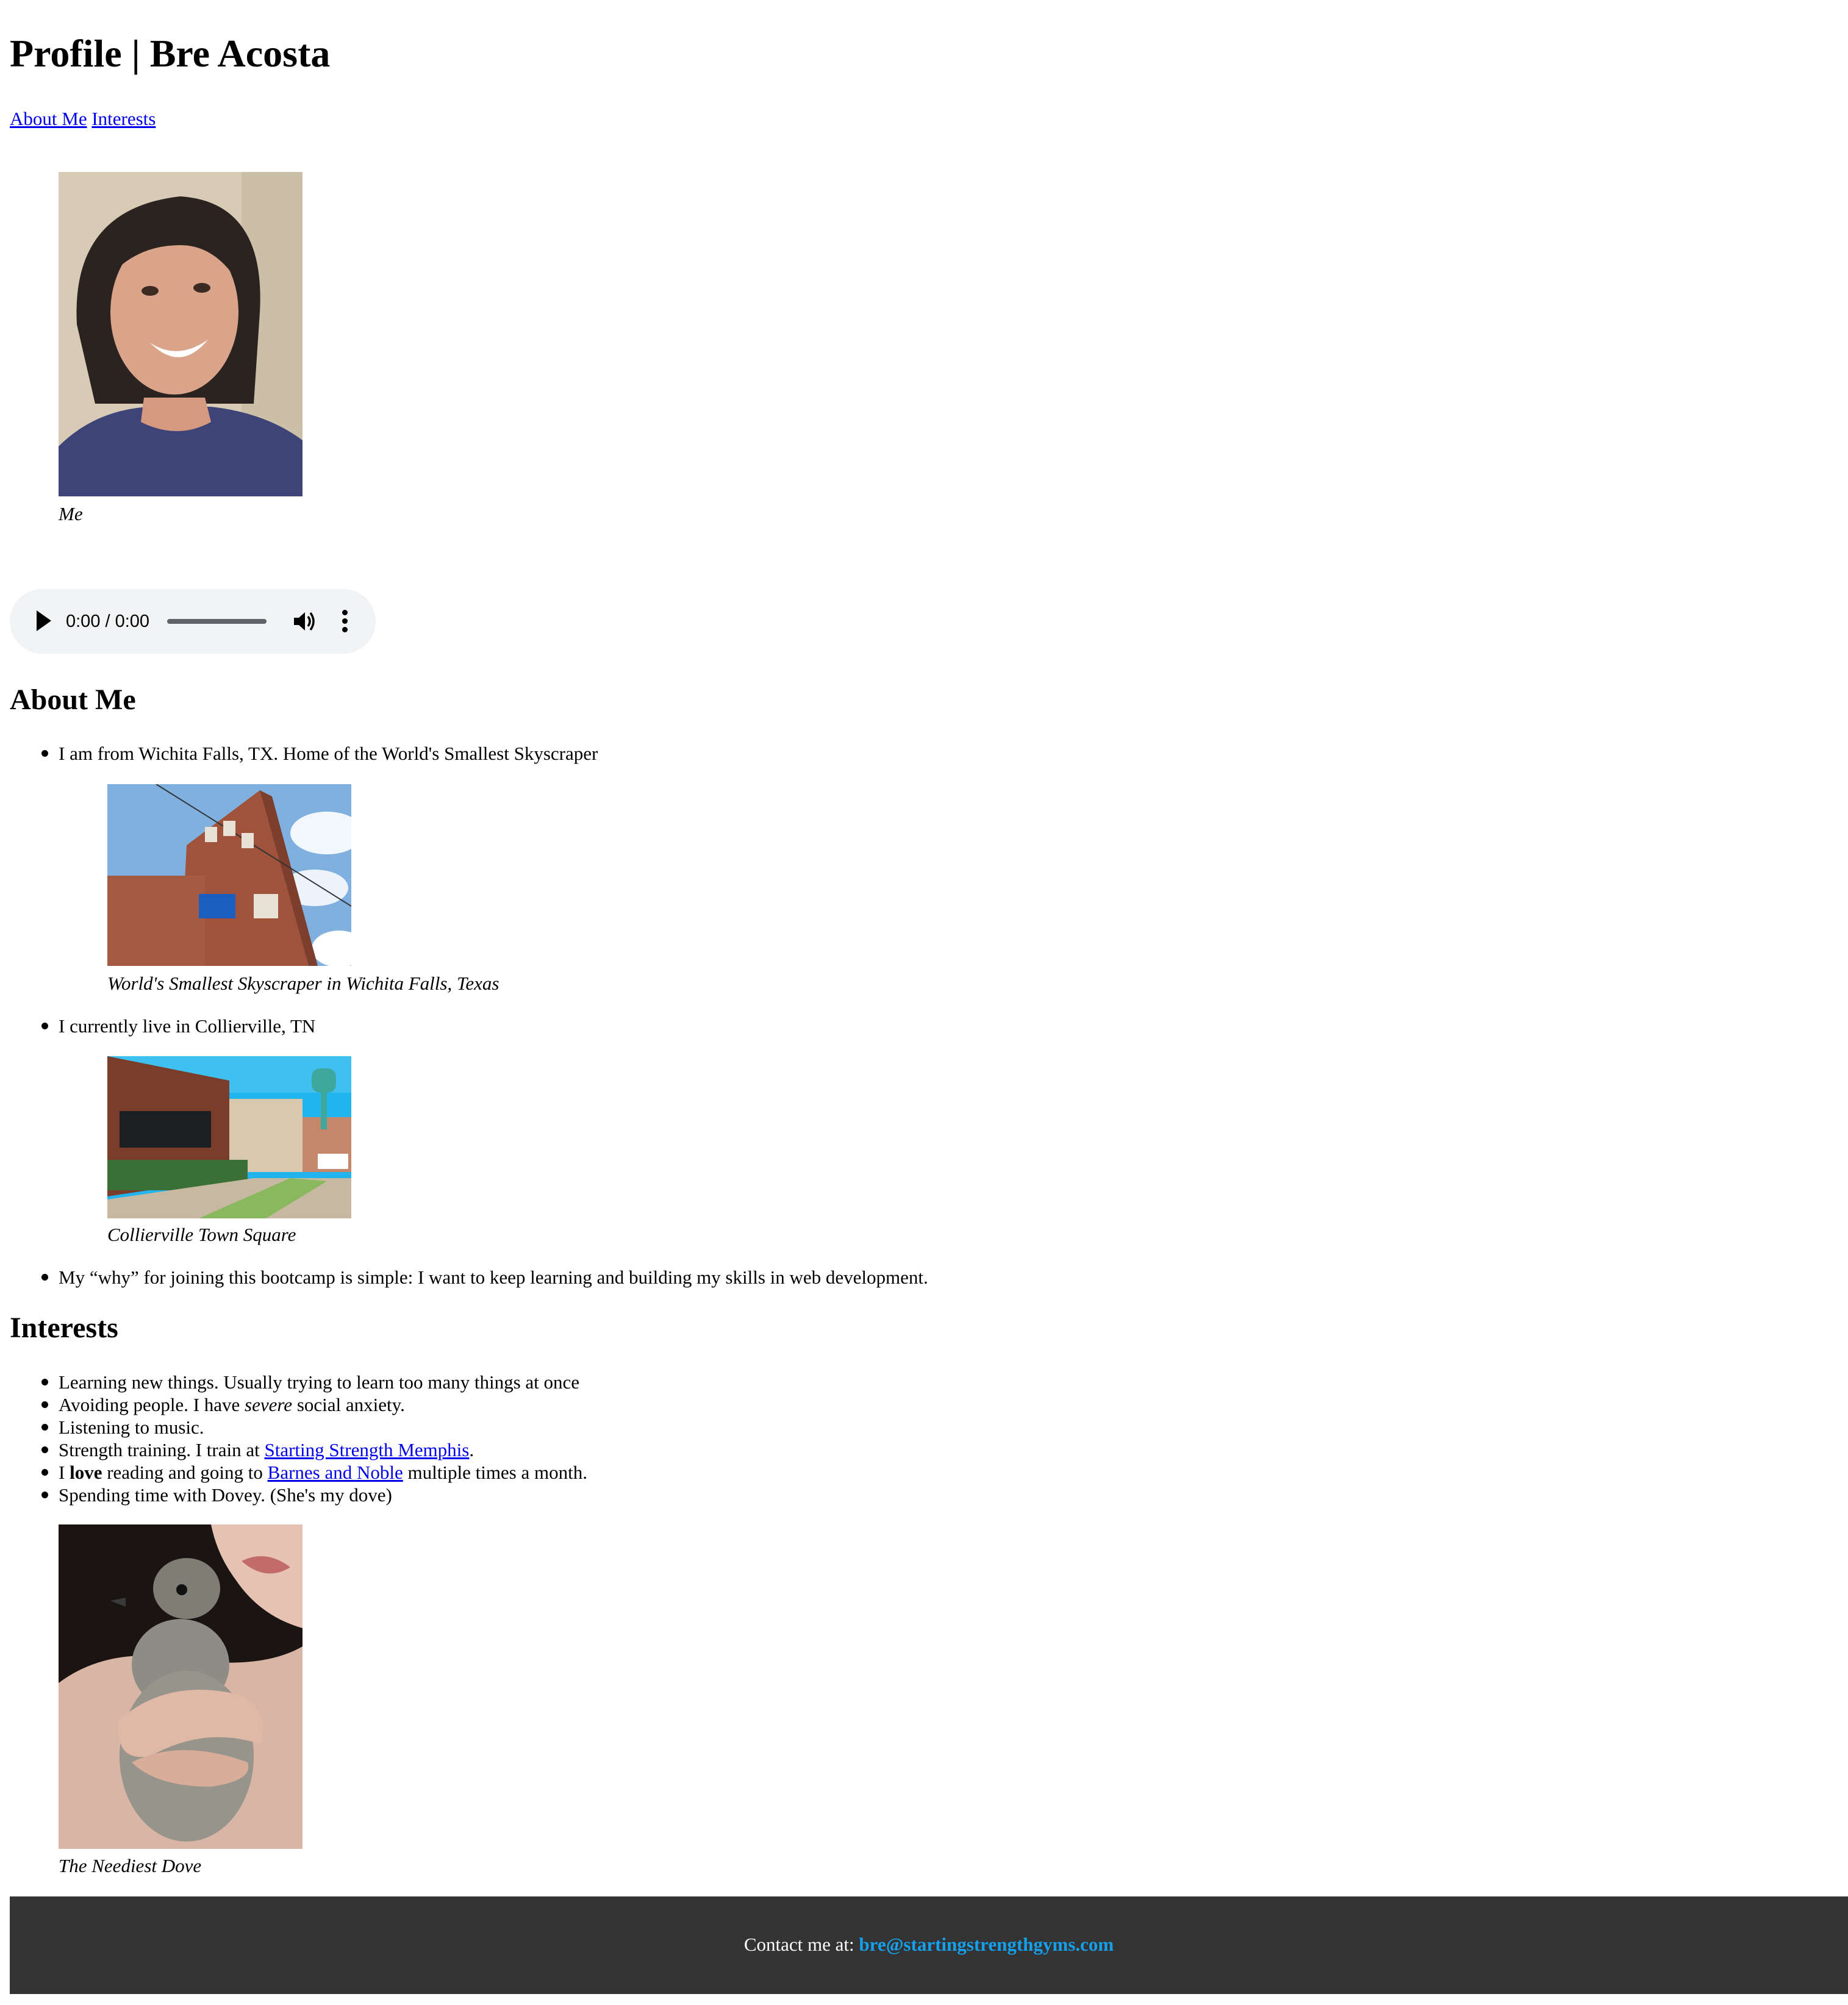 The height and width of the screenshot is (2005, 1848). I want to click on more-options-icon, so click(345, 621).